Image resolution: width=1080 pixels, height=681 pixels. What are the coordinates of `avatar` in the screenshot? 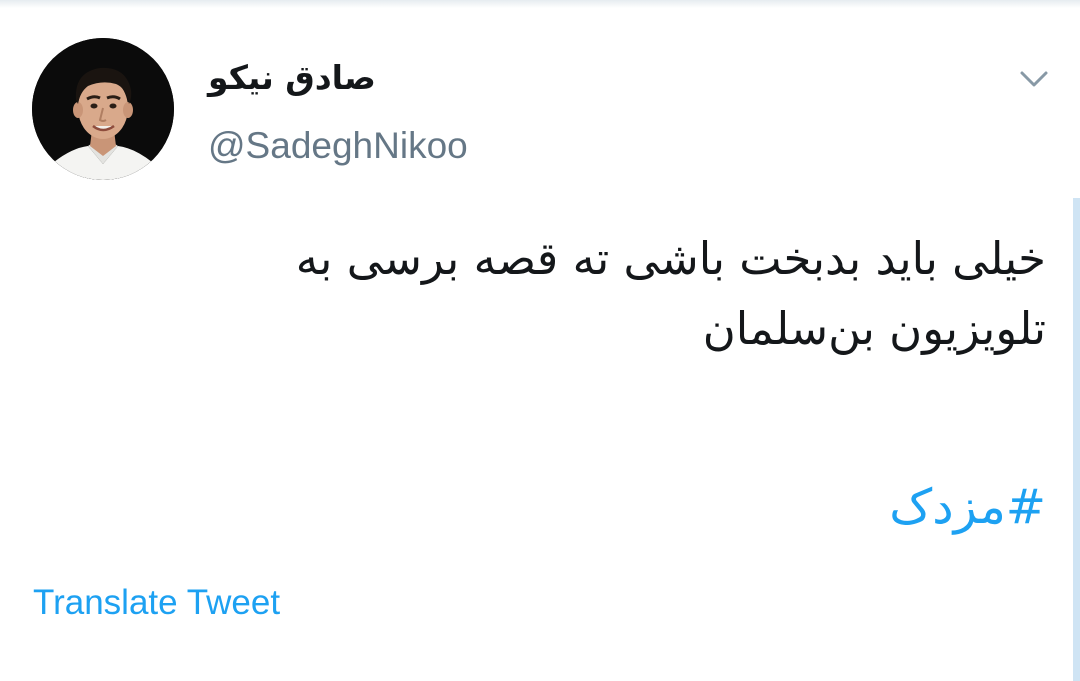 It's located at (103, 109).